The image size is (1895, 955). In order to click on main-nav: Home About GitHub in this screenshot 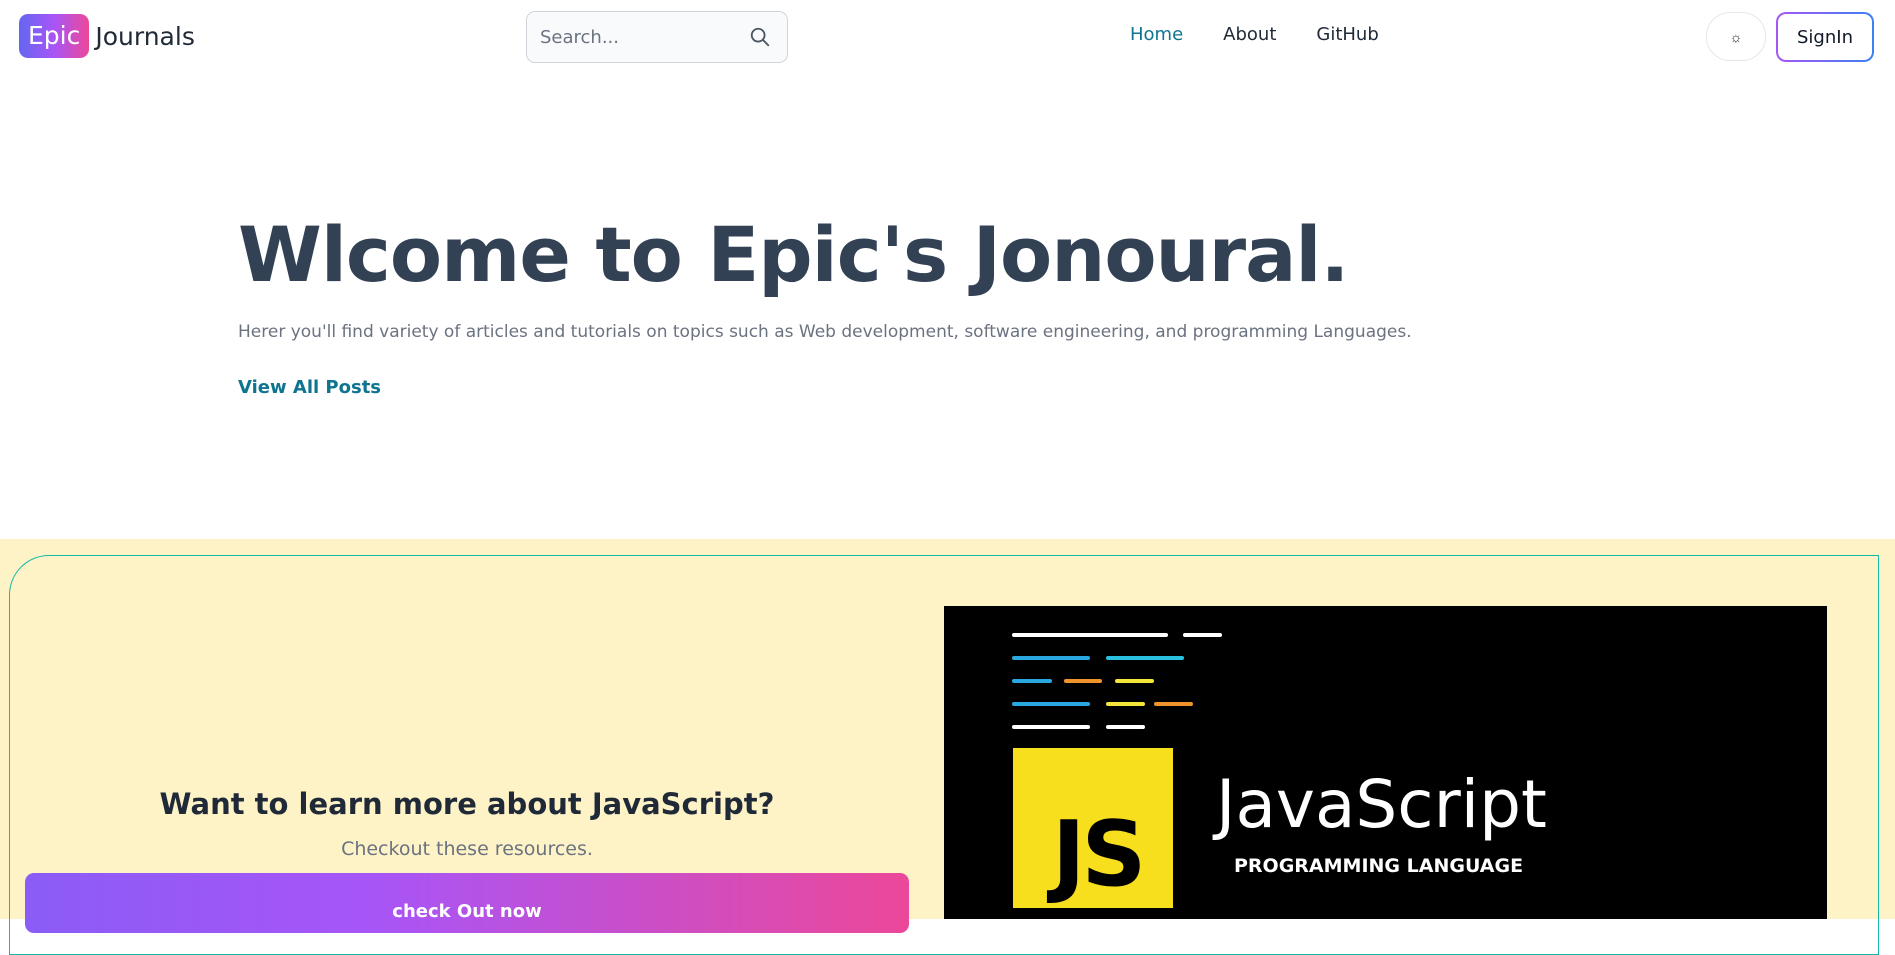, I will do `click(1254, 34)`.